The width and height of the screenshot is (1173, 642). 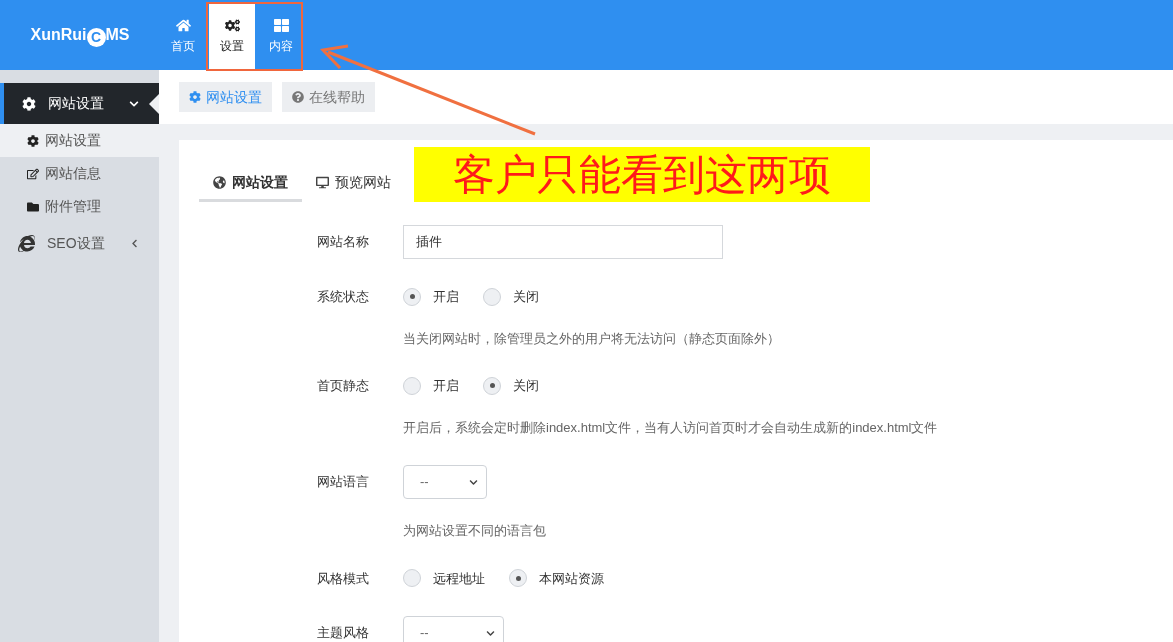 What do you see at coordinates (642, 174) in the screenshot?
I see `annotation-callout: 客户只能看到这两项` at bounding box center [642, 174].